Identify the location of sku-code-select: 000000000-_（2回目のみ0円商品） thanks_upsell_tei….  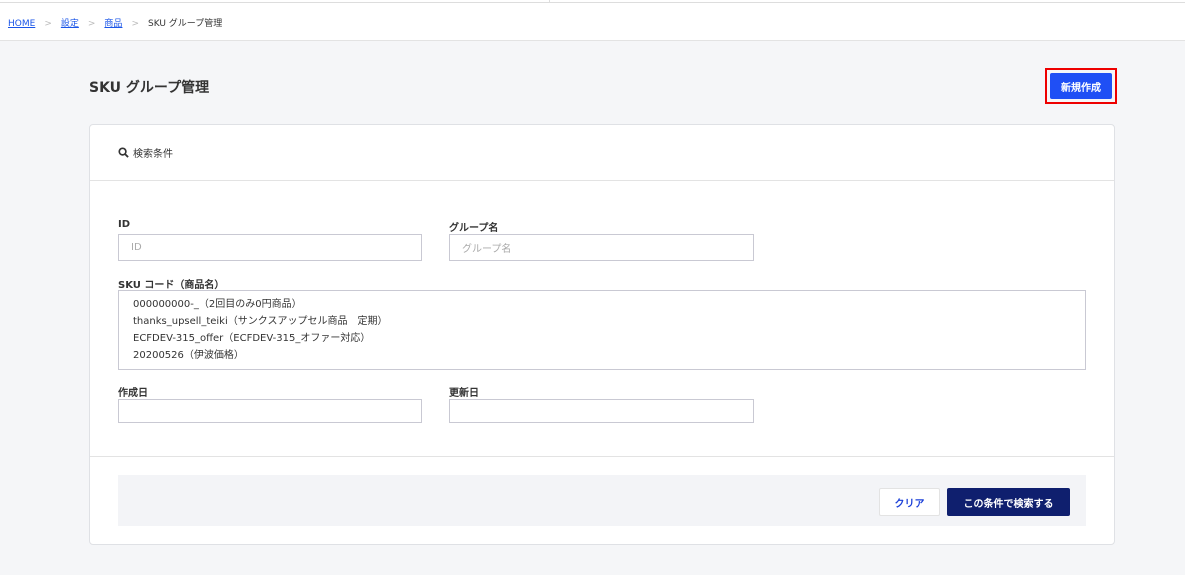
(602, 330).